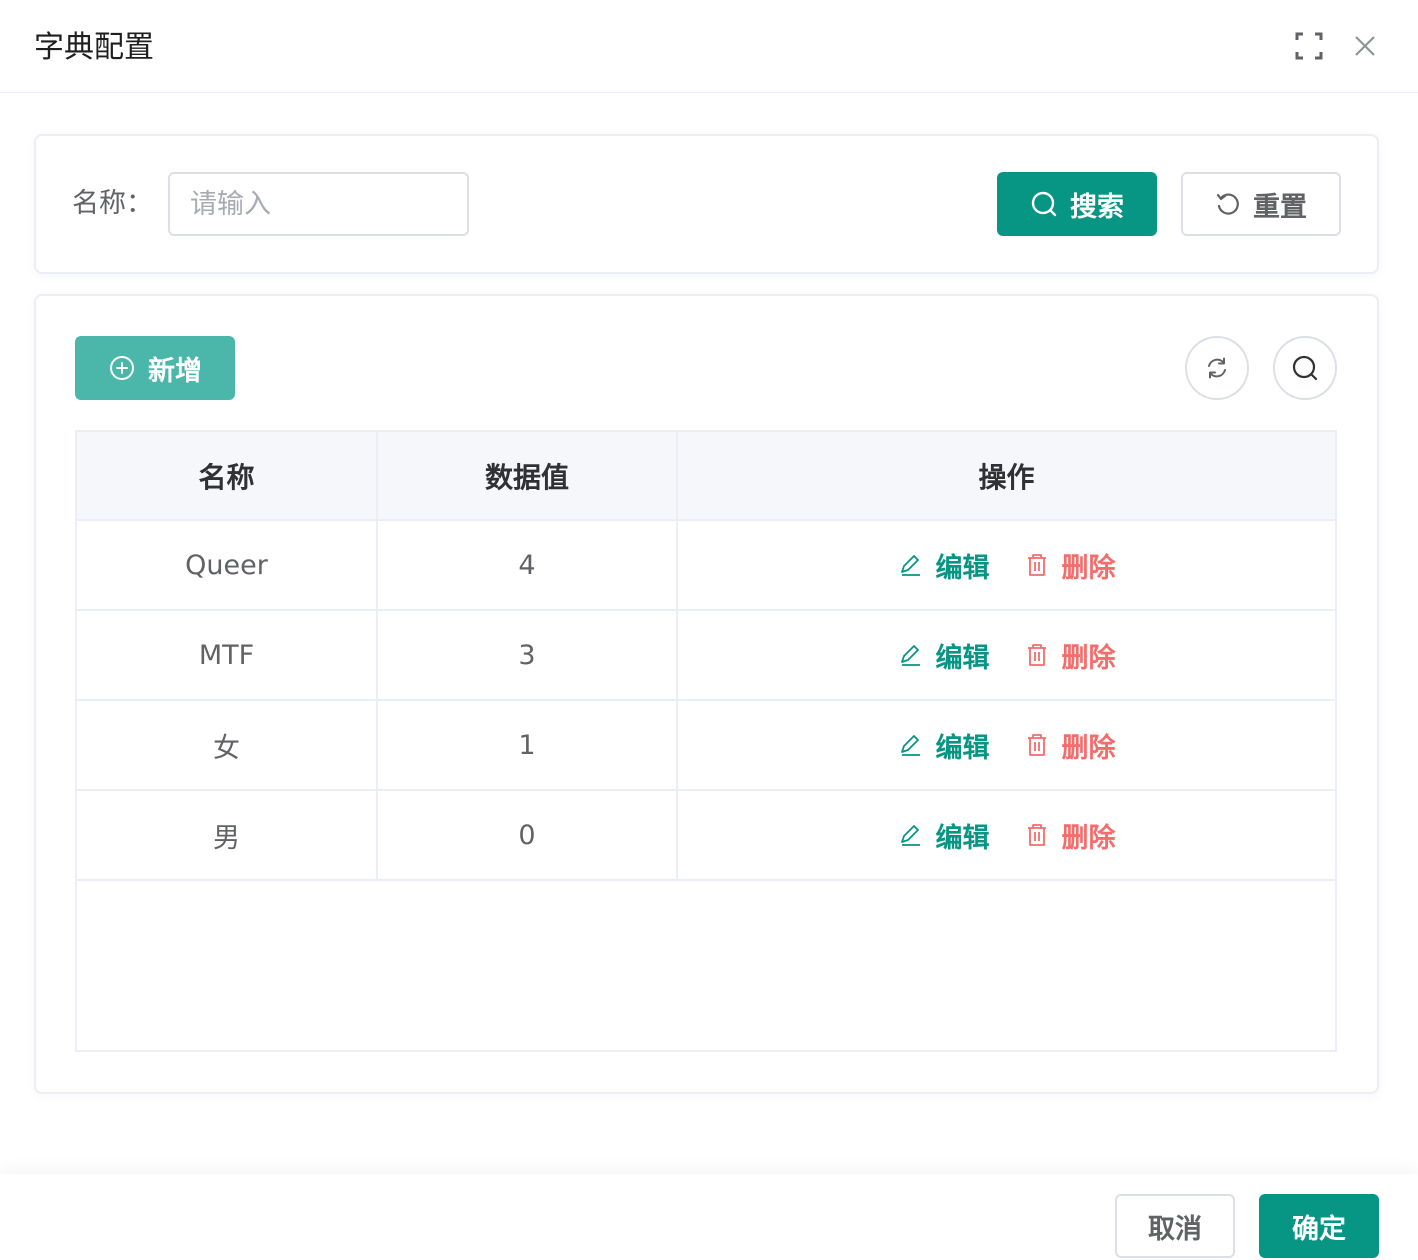 The height and width of the screenshot is (1260, 1418). I want to click on add-button-label: 新增, so click(175, 371).